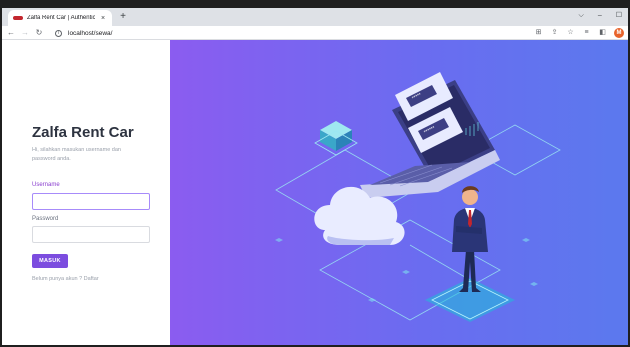  I want to click on address-bar: i localhost/sewa/, so click(305, 33).